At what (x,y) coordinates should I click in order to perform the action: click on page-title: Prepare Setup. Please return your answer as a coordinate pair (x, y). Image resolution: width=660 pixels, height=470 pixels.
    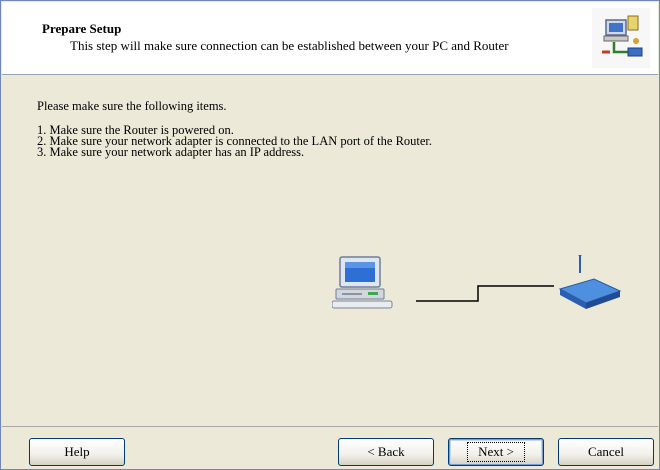
    Looking at the image, I should click on (82, 28).